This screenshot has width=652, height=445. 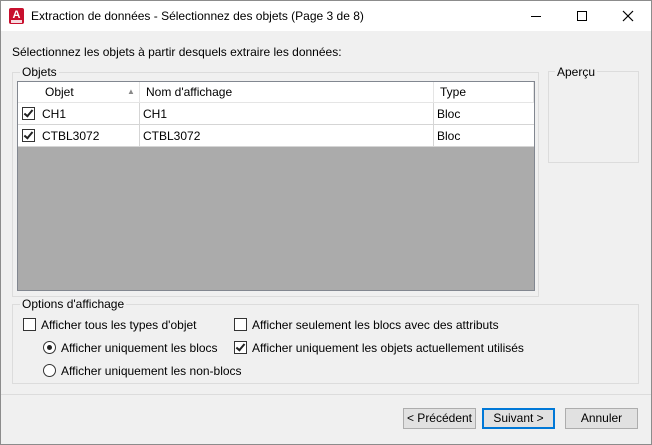 What do you see at coordinates (518, 418) in the screenshot?
I see `next-button: Suivant >` at bounding box center [518, 418].